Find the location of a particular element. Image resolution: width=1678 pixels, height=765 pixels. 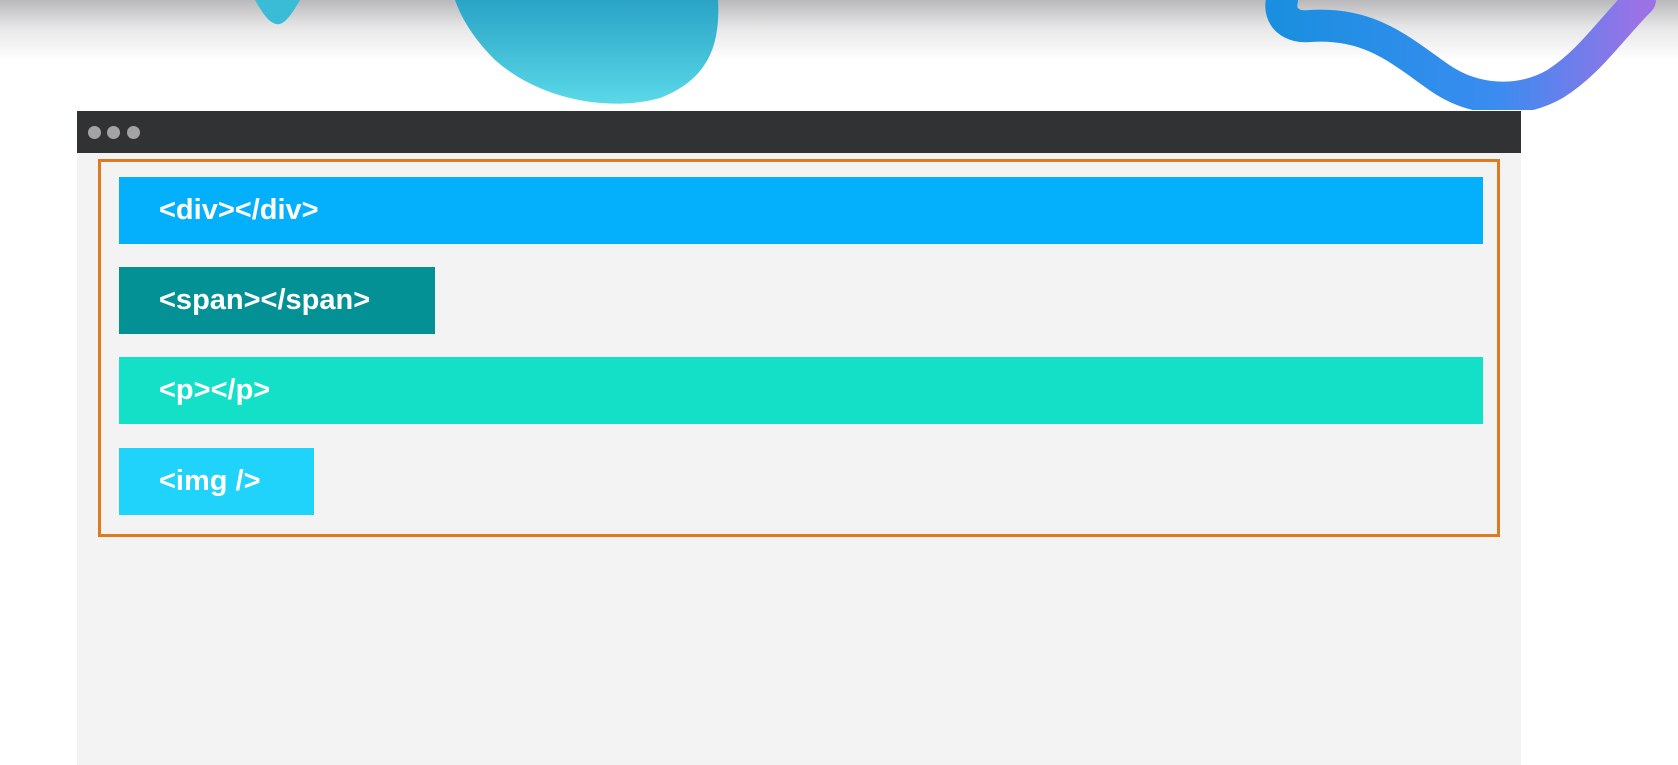

decorative-shapes is located at coordinates (955, 55).